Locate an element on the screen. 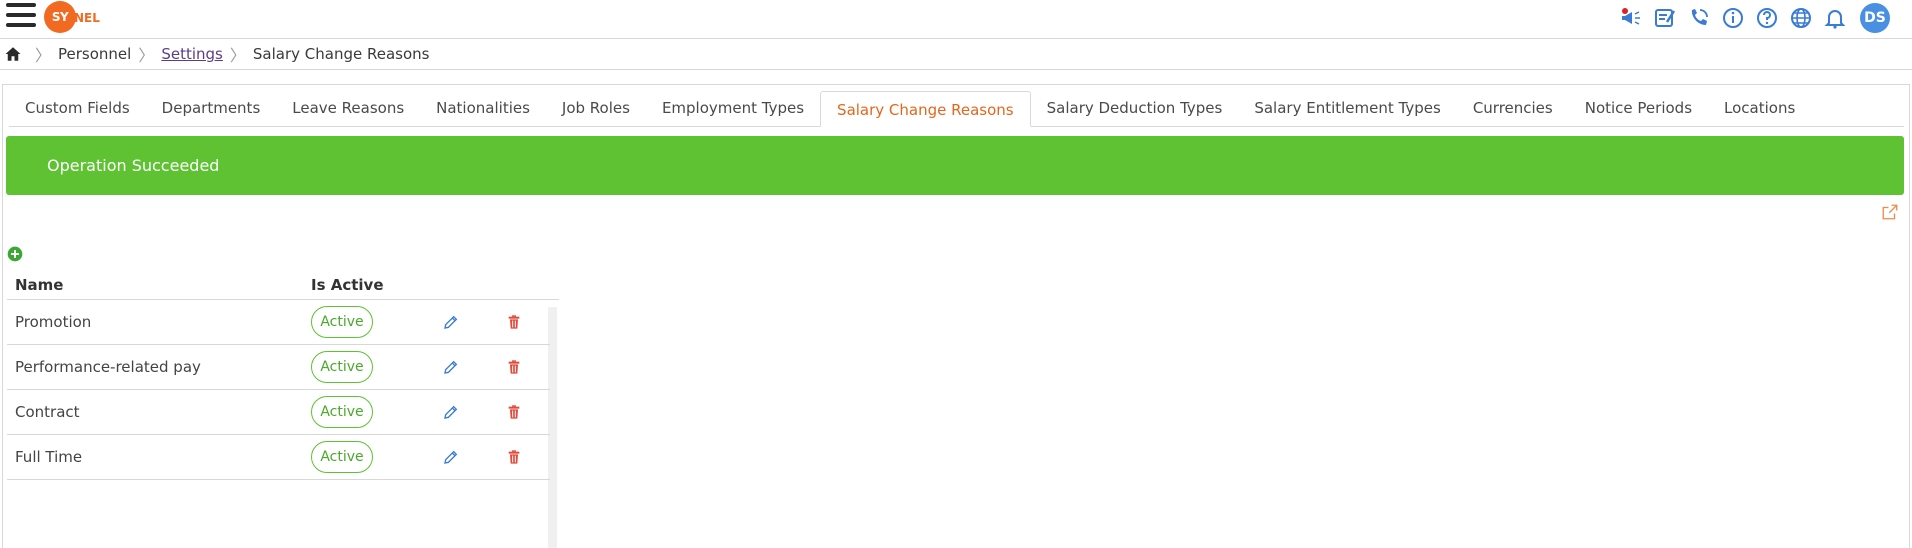  tab-departments: Departments is located at coordinates (211, 108).